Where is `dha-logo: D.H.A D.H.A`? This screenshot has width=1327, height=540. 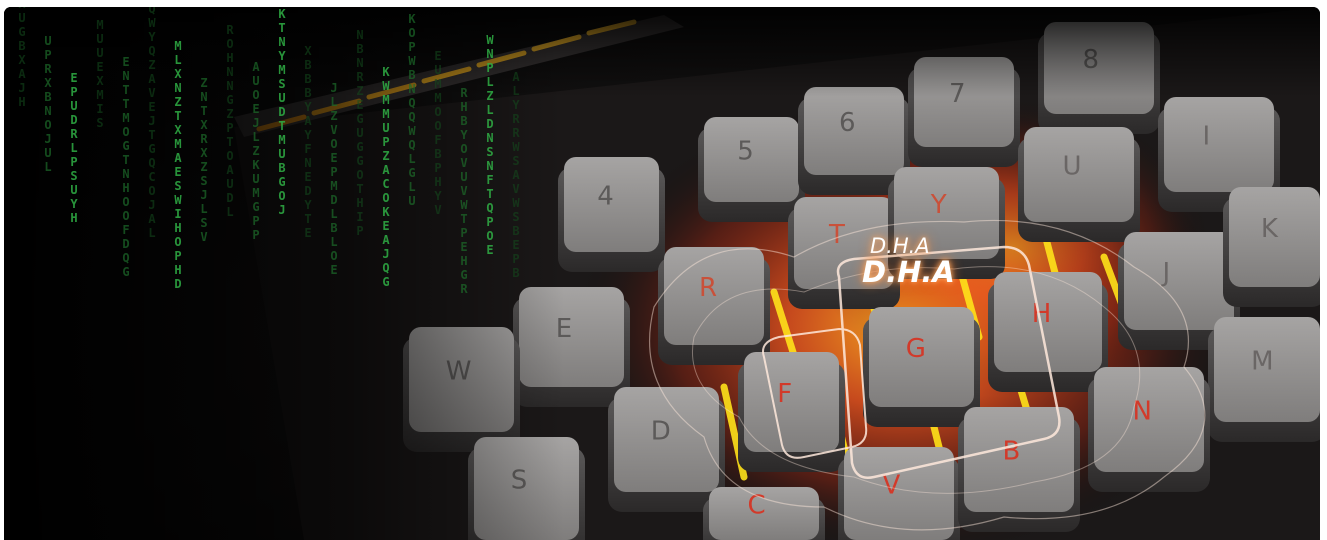
dha-logo: D.H.A D.H.A is located at coordinates (908, 261).